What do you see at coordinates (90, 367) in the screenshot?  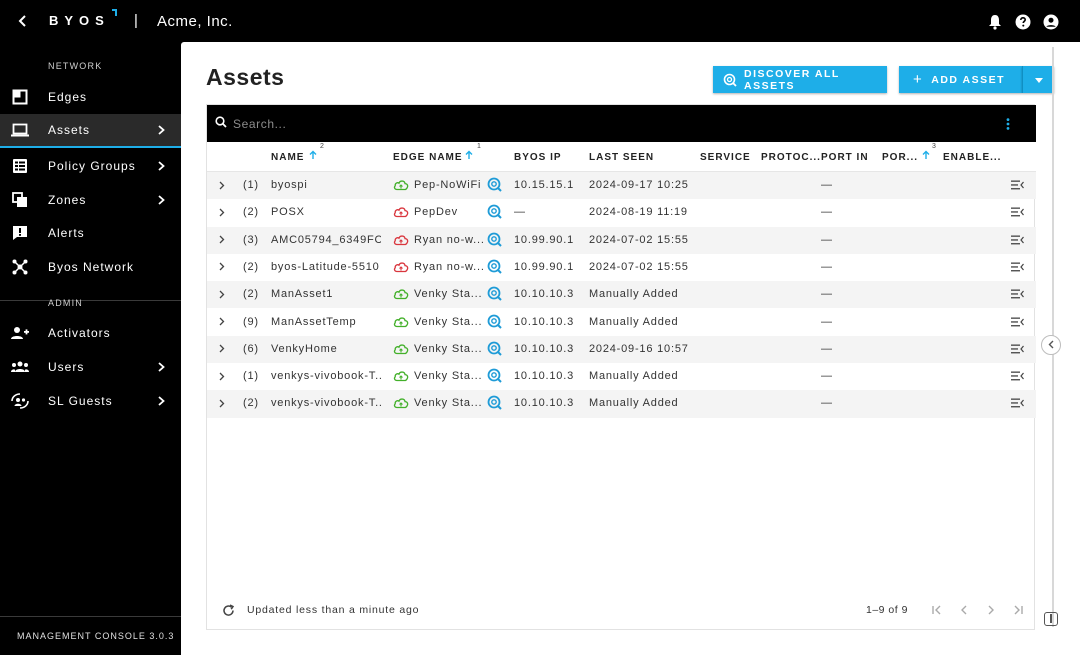 I see `sidebar-item-users: Users` at bounding box center [90, 367].